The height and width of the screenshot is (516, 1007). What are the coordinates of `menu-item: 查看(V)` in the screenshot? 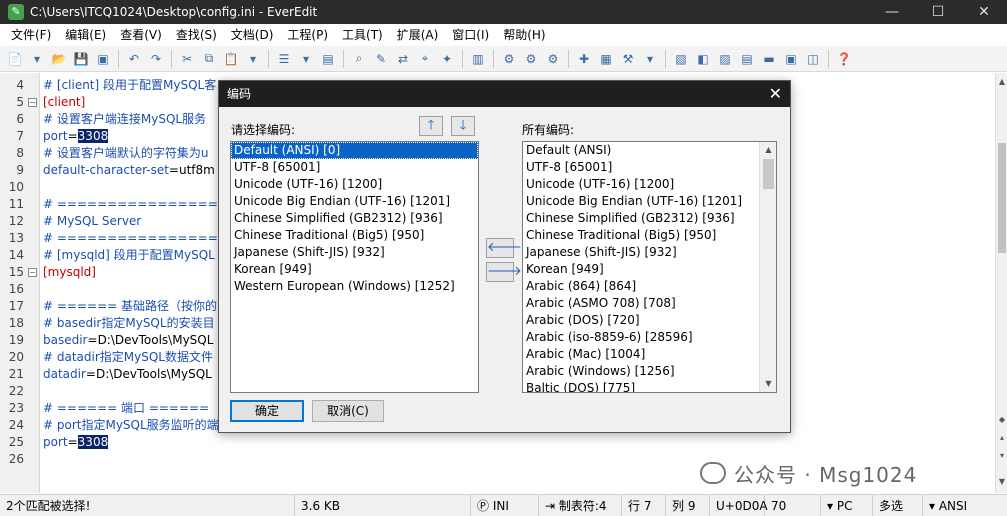 It's located at (141, 35).